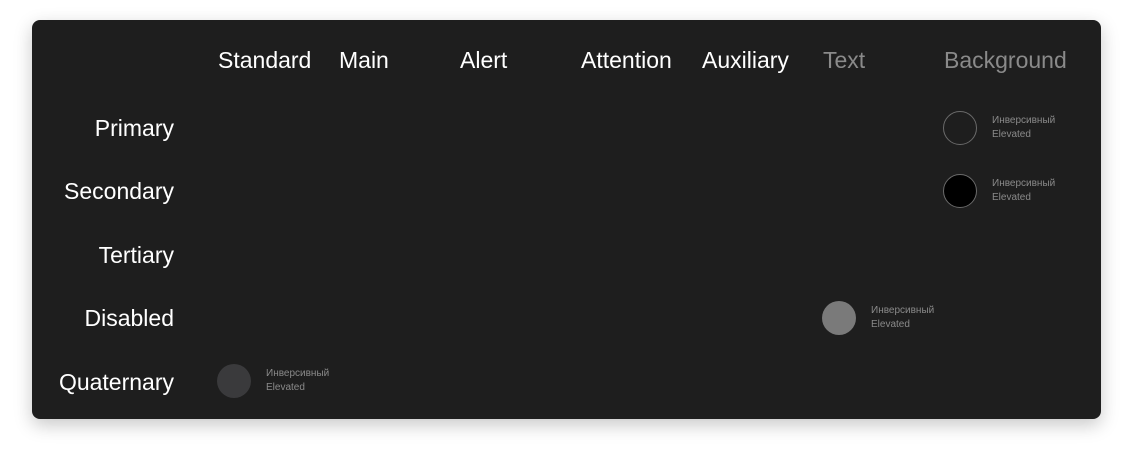 Image resolution: width=1133 pixels, height=463 pixels. I want to click on column-header-background: Background, so click(1005, 60).